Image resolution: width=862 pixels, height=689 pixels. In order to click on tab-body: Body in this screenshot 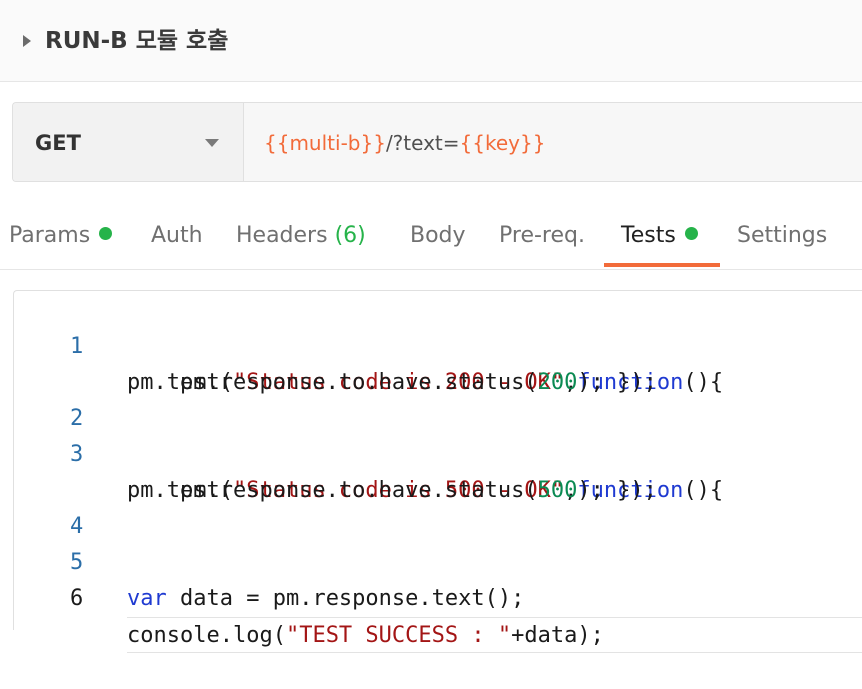, I will do `click(438, 236)`.